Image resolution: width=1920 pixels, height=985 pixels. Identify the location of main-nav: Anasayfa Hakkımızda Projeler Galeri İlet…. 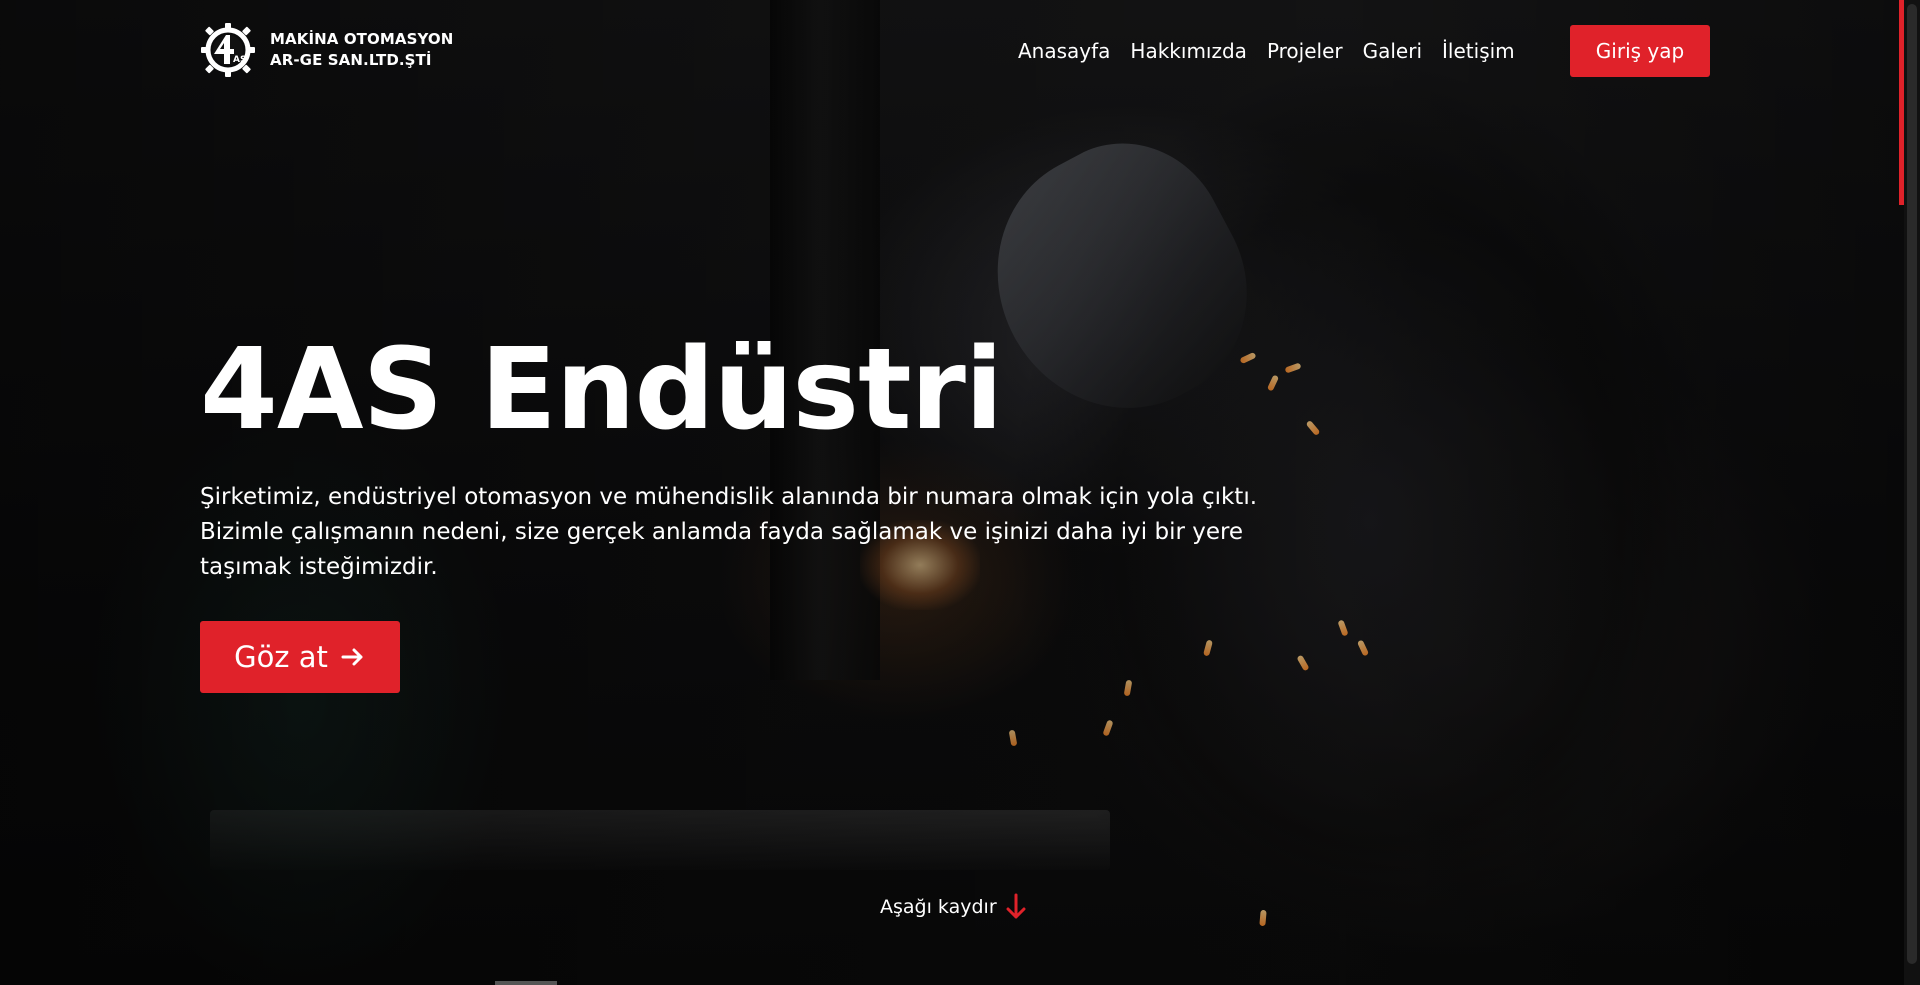
(1271, 51).